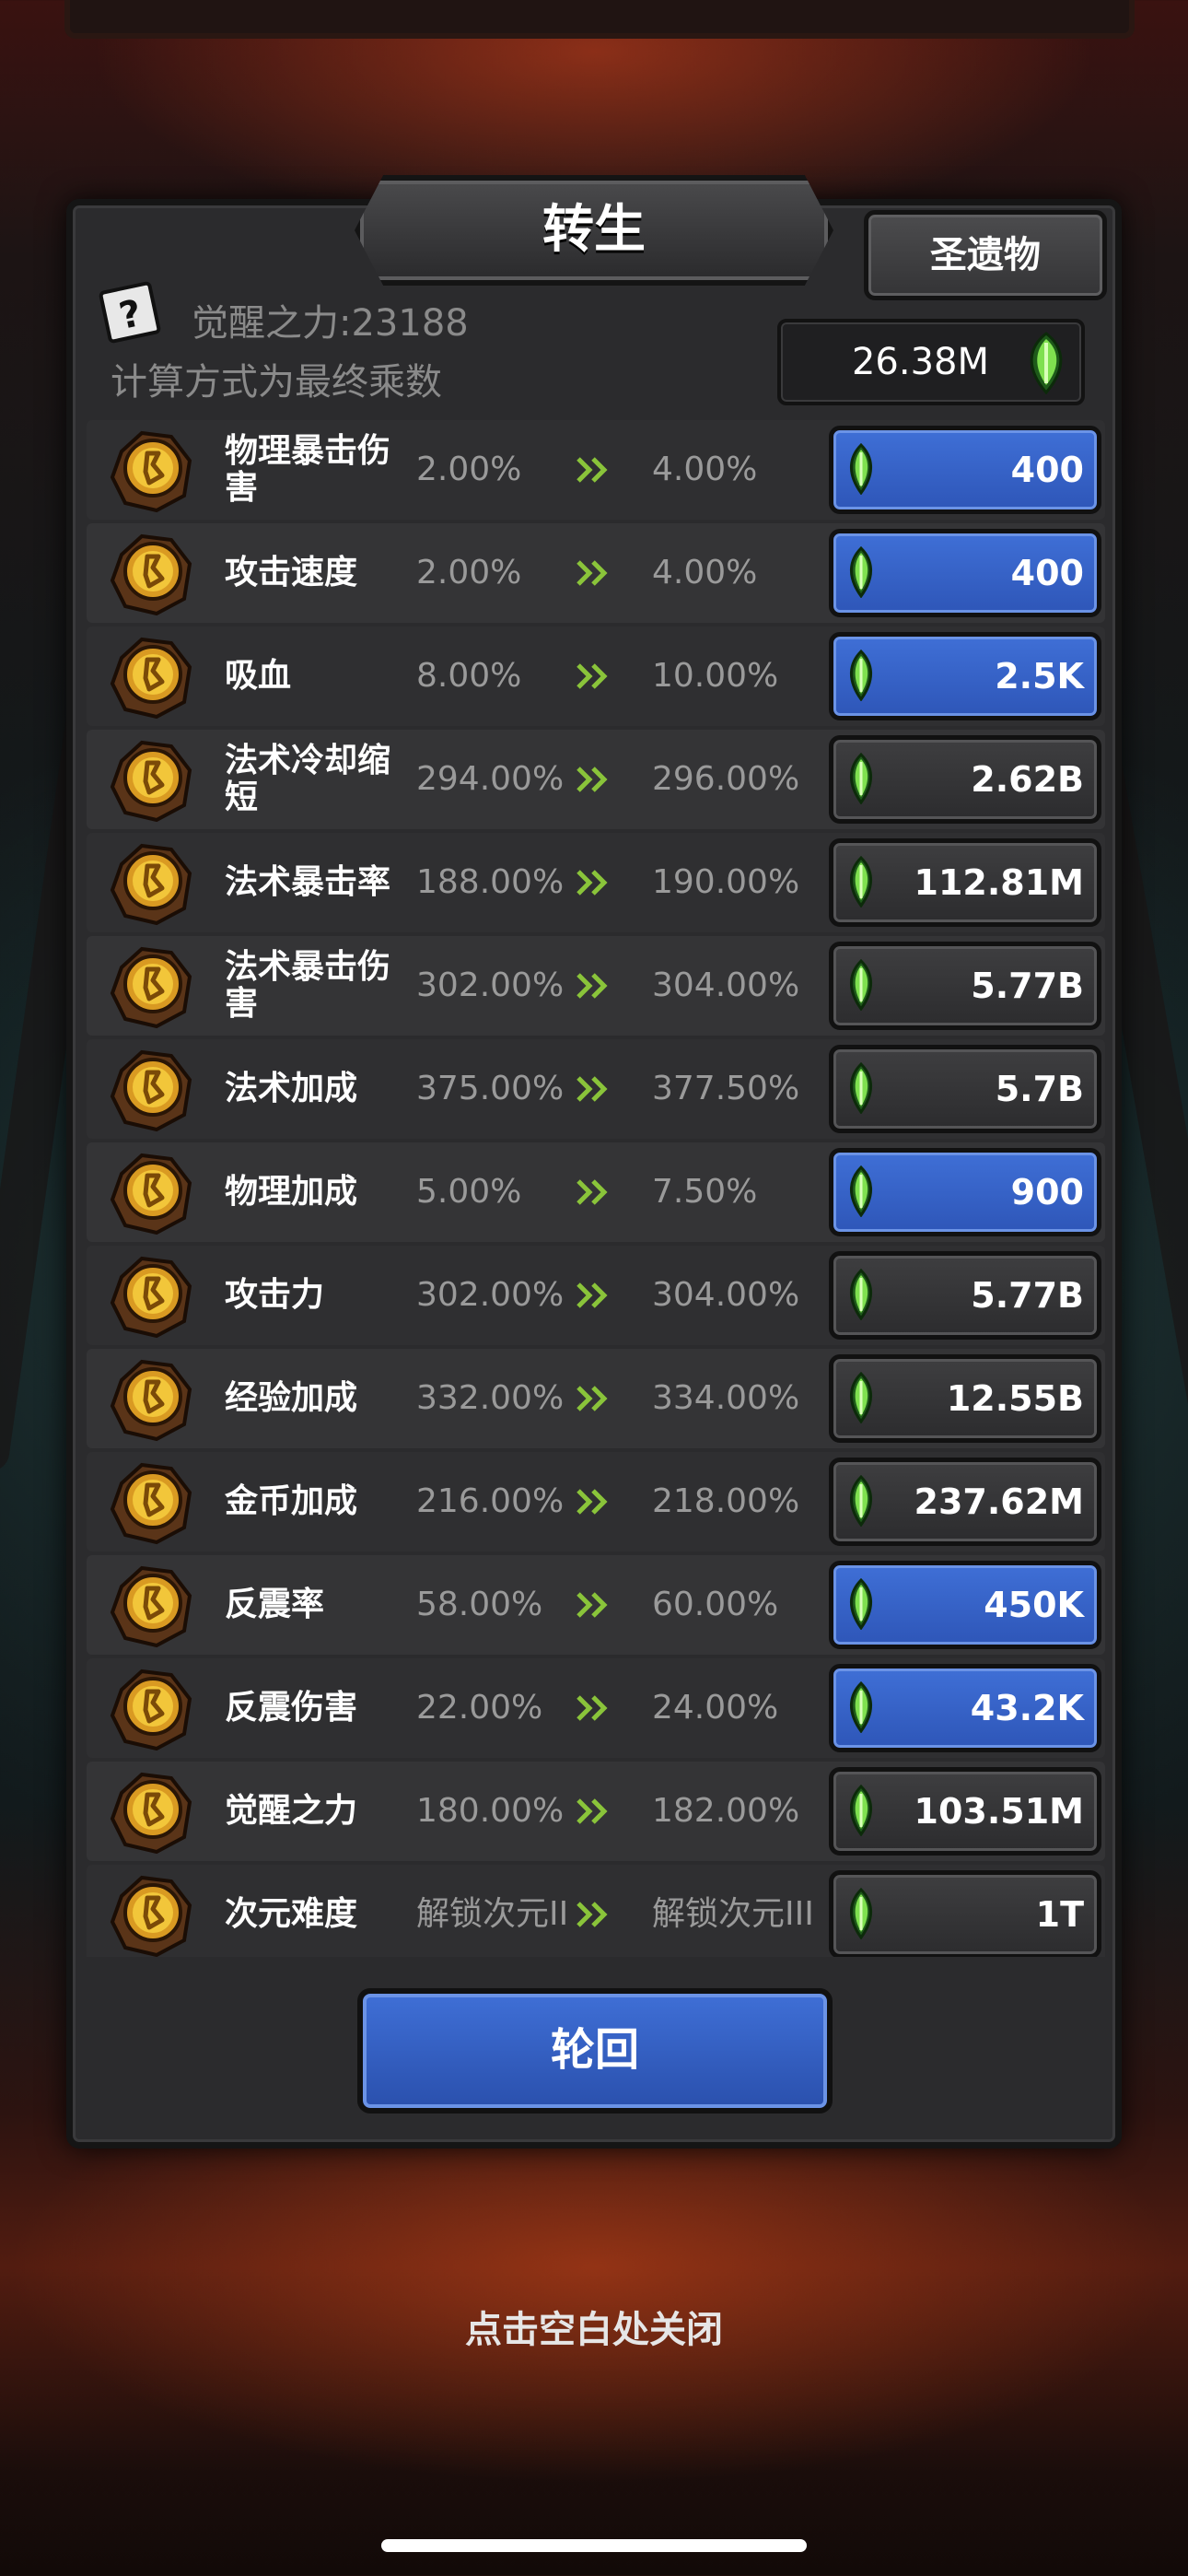 This screenshot has width=1188, height=2576. What do you see at coordinates (596, 779) in the screenshot?
I see `upgrade-row: 法术冷却缩短 294.00% 296.00% 2.62B` at bounding box center [596, 779].